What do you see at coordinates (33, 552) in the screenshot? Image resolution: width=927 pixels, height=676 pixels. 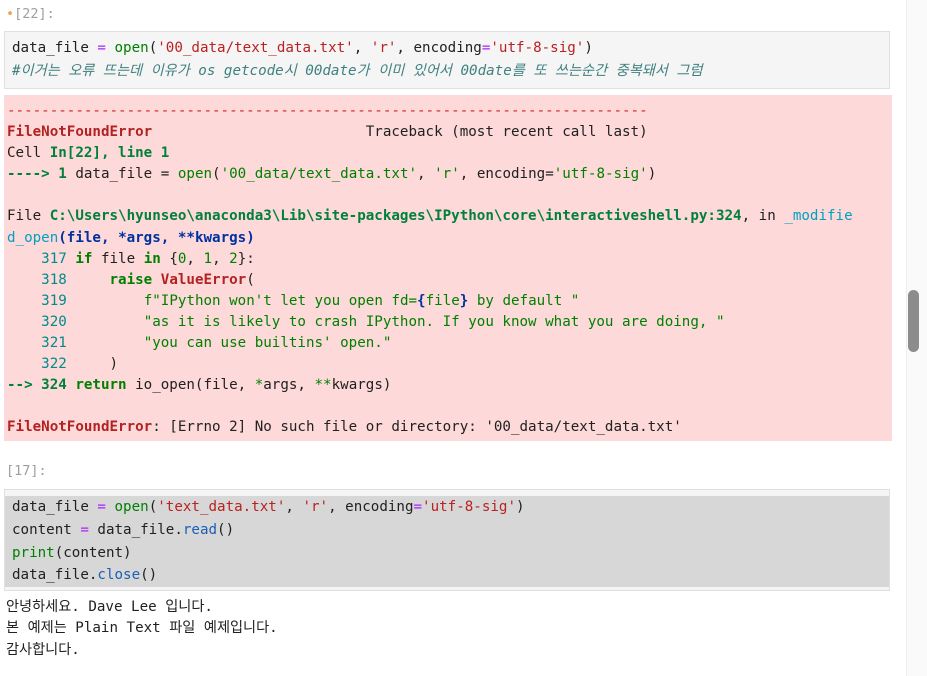 I see `code-token: print` at bounding box center [33, 552].